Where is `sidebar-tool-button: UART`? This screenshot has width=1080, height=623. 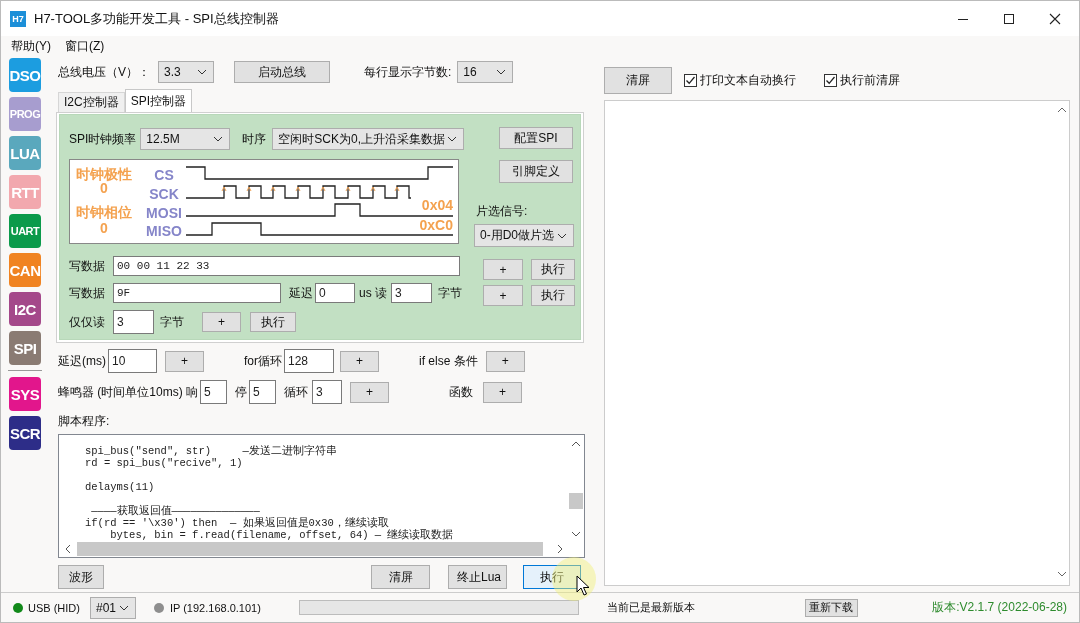 sidebar-tool-button: UART is located at coordinates (25, 231).